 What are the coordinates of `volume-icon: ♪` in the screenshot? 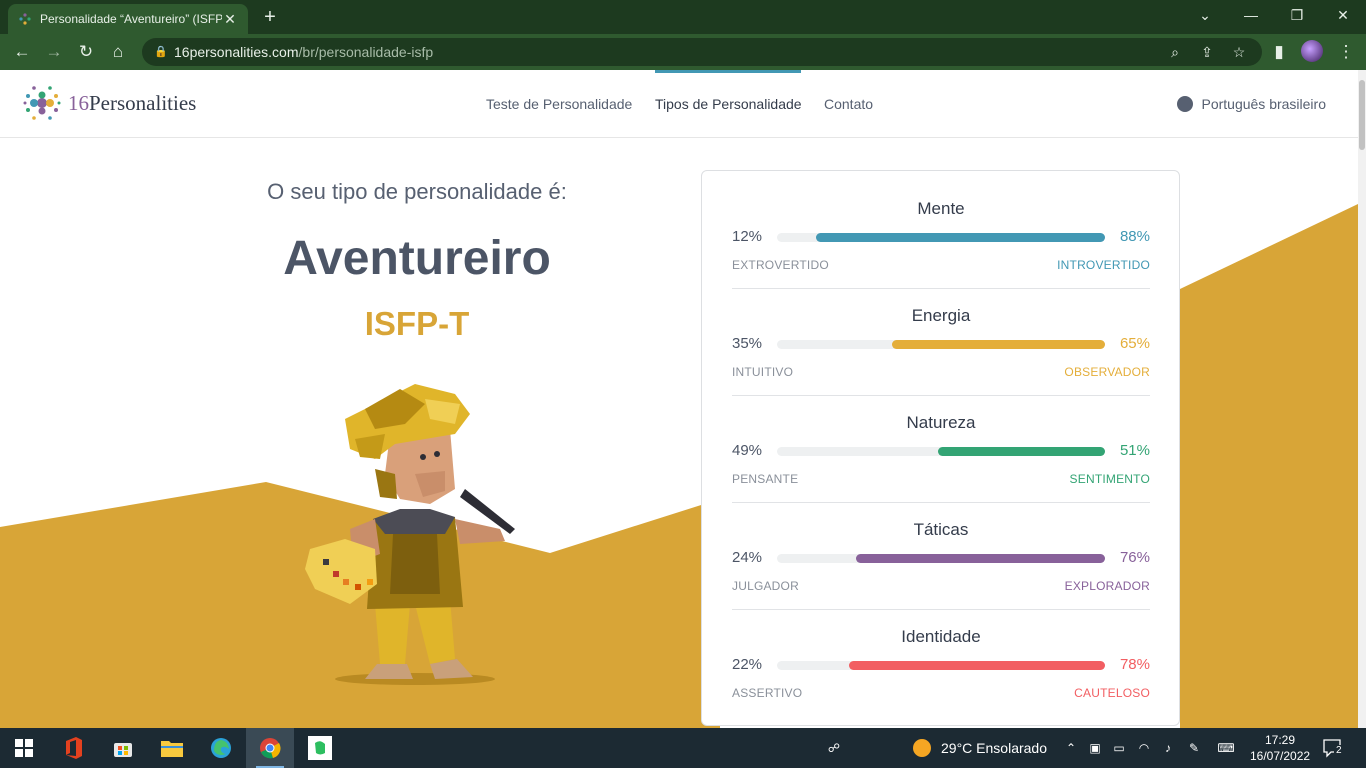 It's located at (1168, 748).